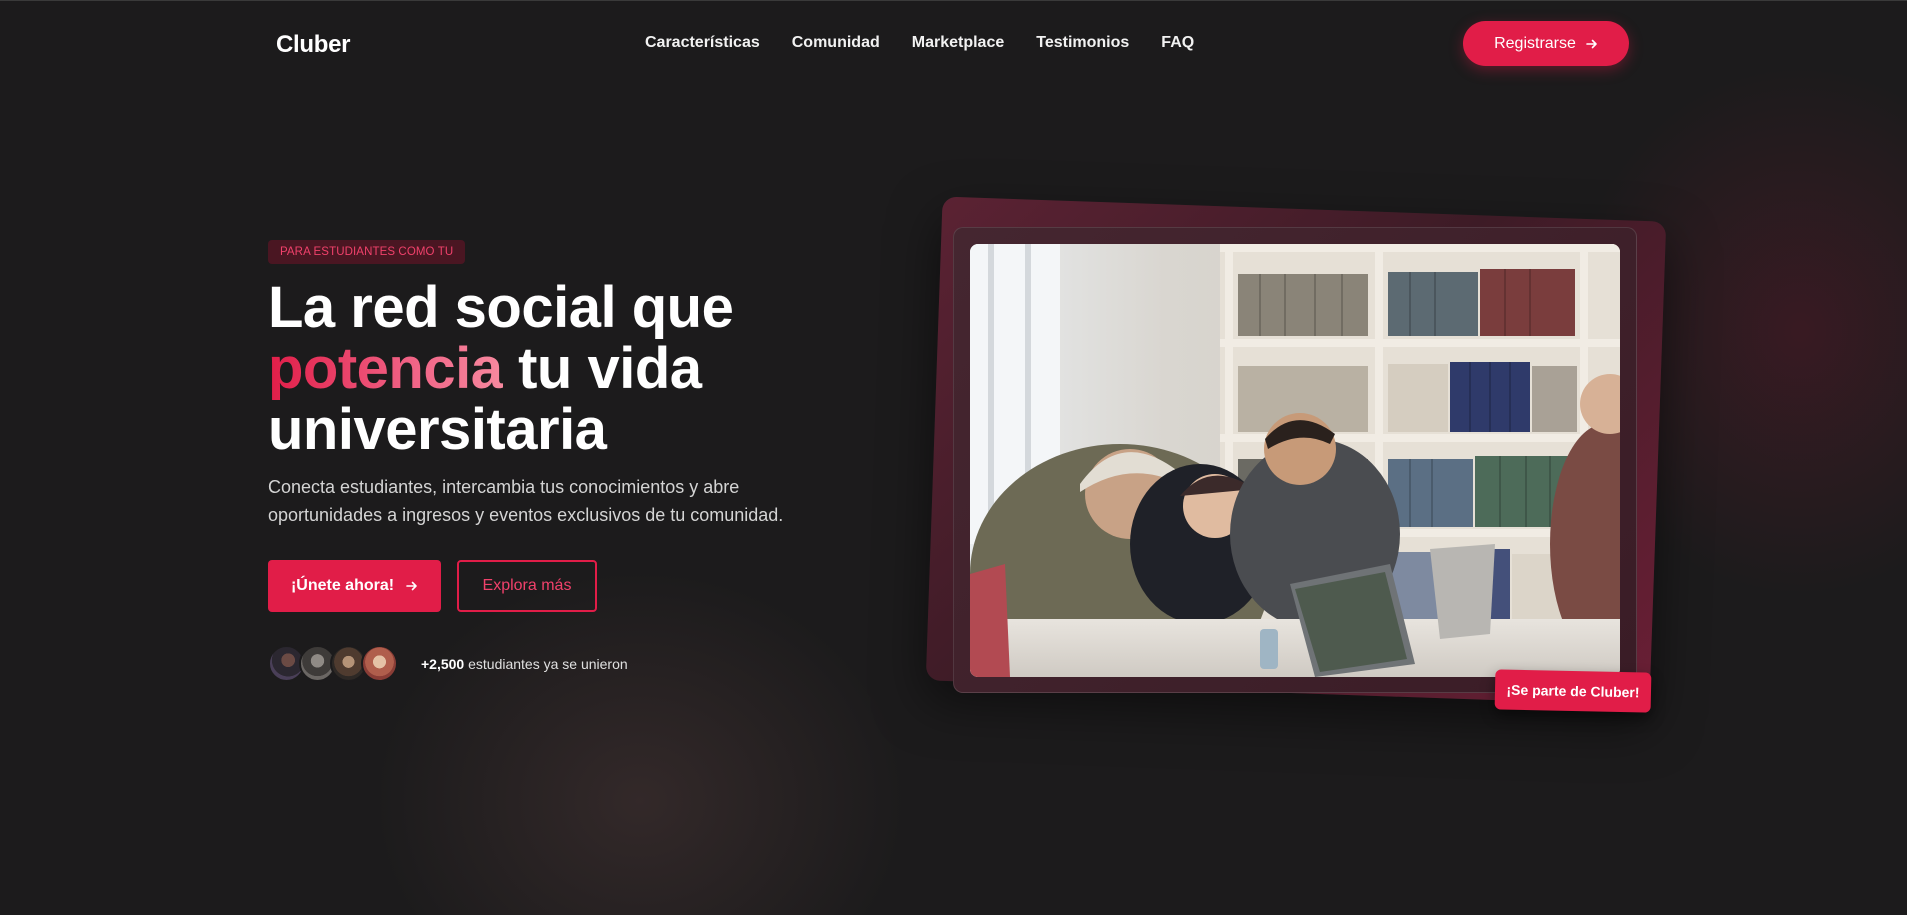 This screenshot has width=1907, height=915. I want to click on headline-line-2: tu vida, so click(602, 368).